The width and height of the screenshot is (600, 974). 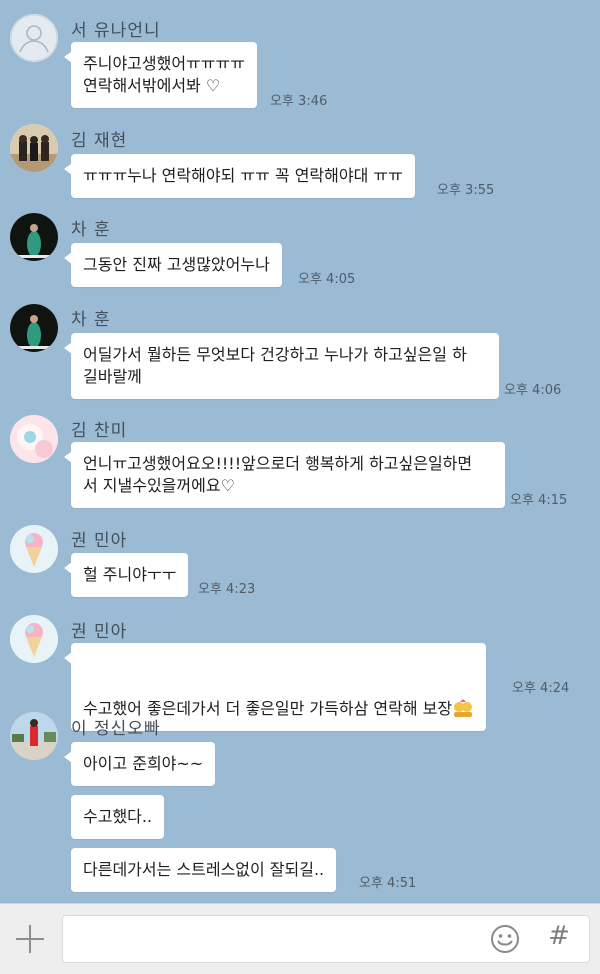 I want to click on message-time: 오후 4:24, so click(x=541, y=688).